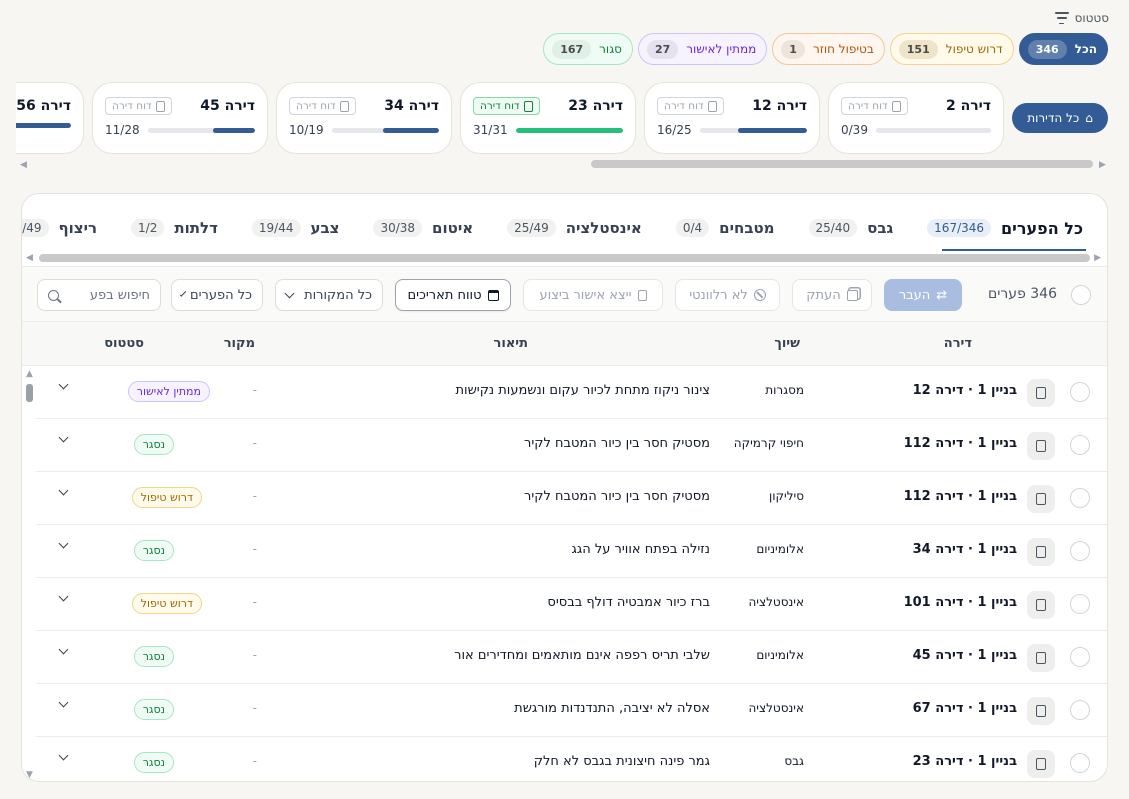 The width and height of the screenshot is (1129, 799). I want to click on status-chip-count: 167, so click(572, 49).